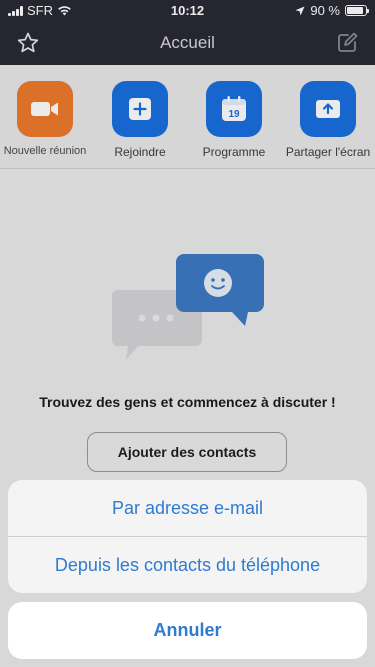  What do you see at coordinates (187, 565) in the screenshot?
I see `from-phone-contacts-option: Depuis les contacts du téléphone` at bounding box center [187, 565].